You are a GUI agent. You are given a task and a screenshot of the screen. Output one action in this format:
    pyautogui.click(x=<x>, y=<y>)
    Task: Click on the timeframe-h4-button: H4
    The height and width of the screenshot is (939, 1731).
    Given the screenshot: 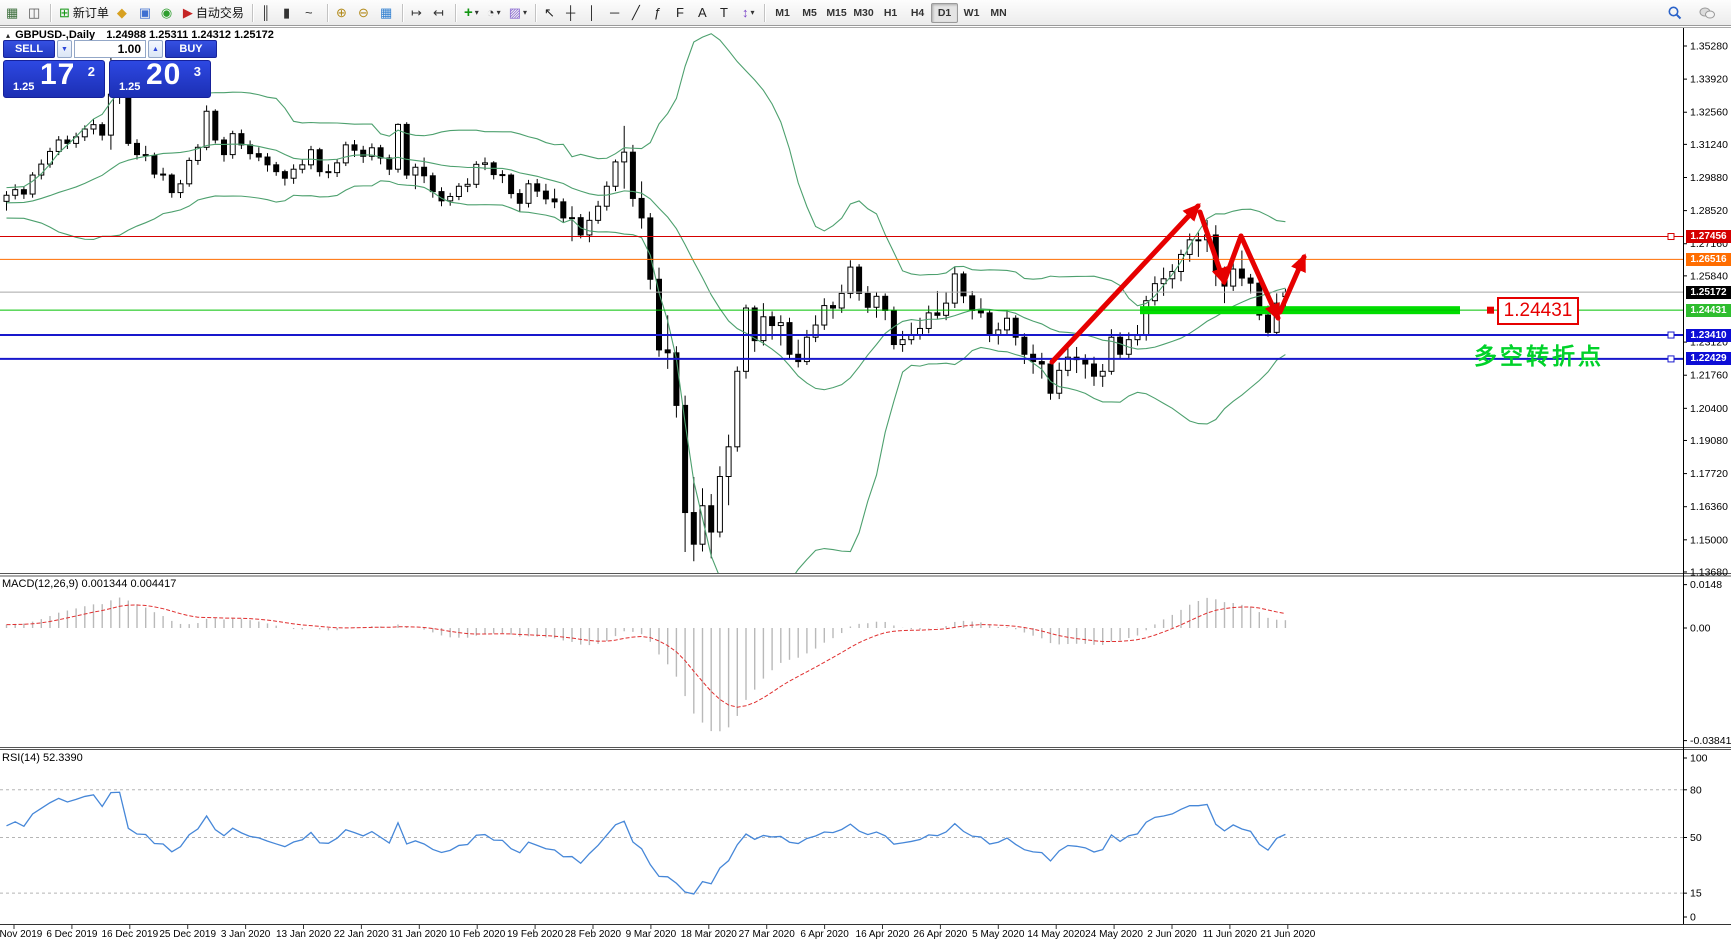 What is the action you would take?
    pyautogui.click(x=917, y=13)
    